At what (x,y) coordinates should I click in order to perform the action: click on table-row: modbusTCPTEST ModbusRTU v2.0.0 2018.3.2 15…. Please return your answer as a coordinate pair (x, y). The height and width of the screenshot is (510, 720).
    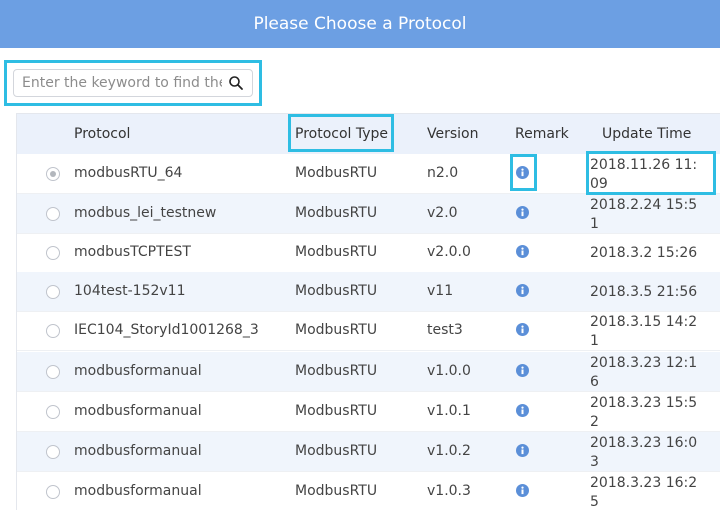
    Looking at the image, I should click on (368, 253).